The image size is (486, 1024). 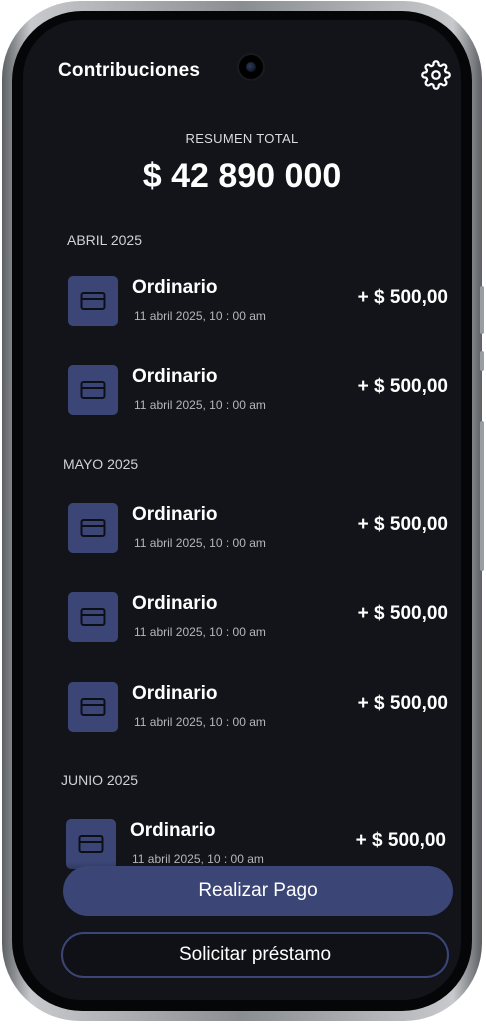 What do you see at coordinates (436, 75) in the screenshot?
I see `gear-icon` at bounding box center [436, 75].